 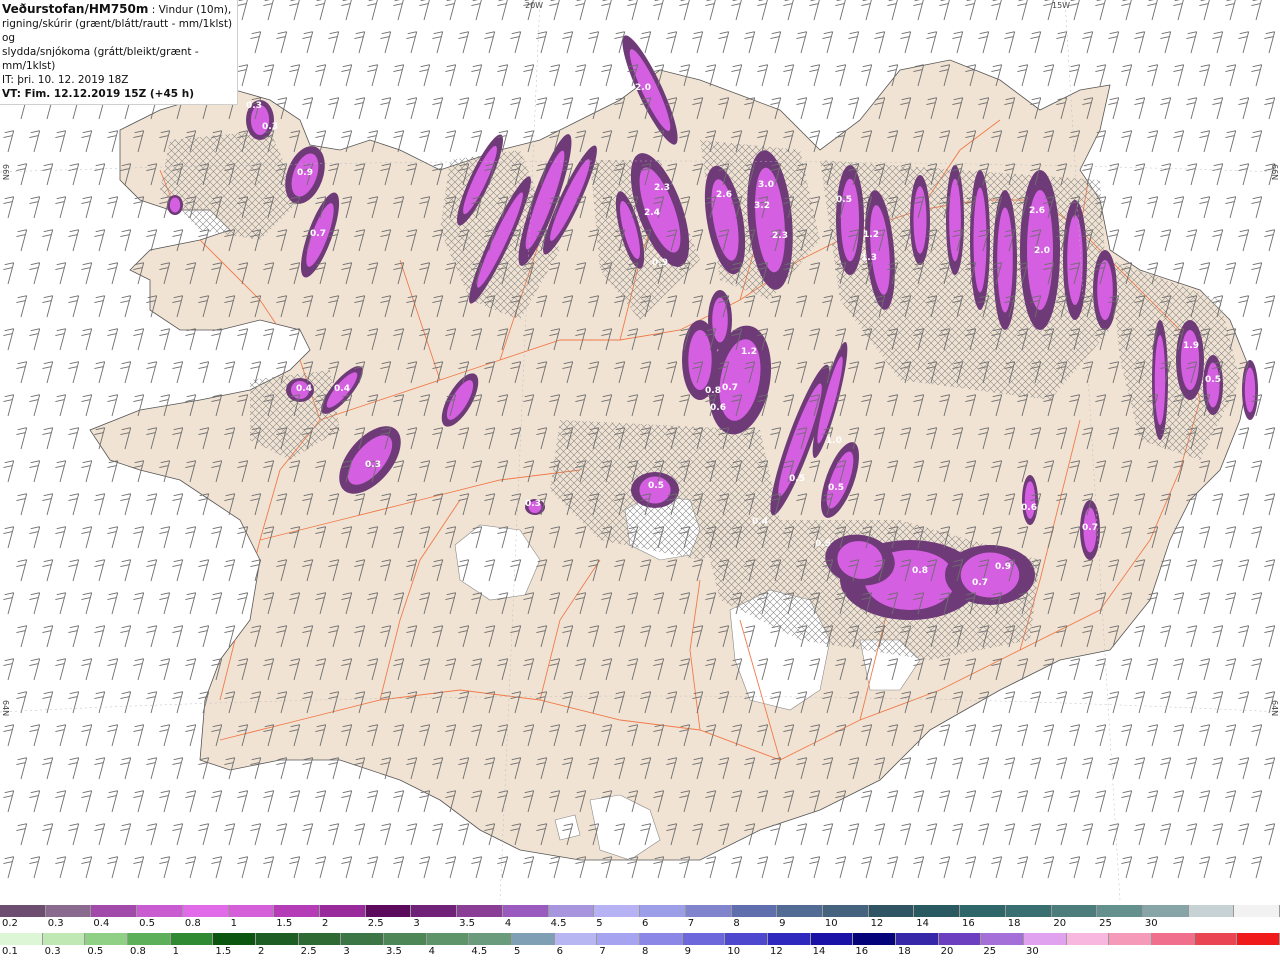 I want to click on lon-label-20w: 20W, so click(x=534, y=5).